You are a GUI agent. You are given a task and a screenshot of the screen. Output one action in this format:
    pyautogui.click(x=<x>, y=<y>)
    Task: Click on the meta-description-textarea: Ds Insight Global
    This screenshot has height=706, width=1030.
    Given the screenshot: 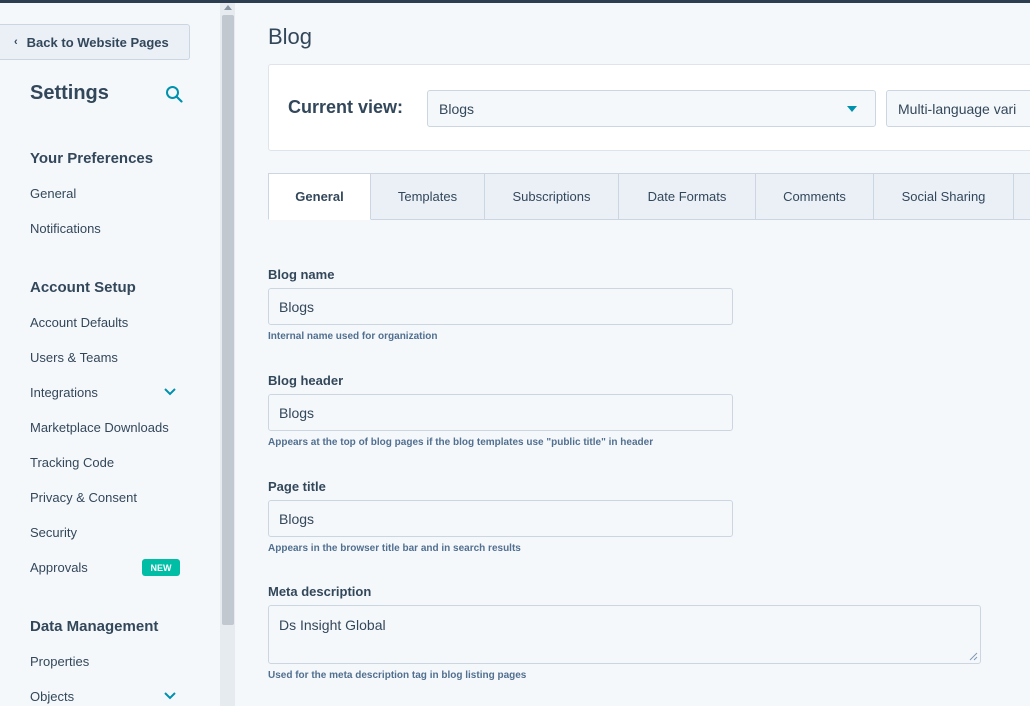 What is the action you would take?
    pyautogui.click(x=624, y=634)
    